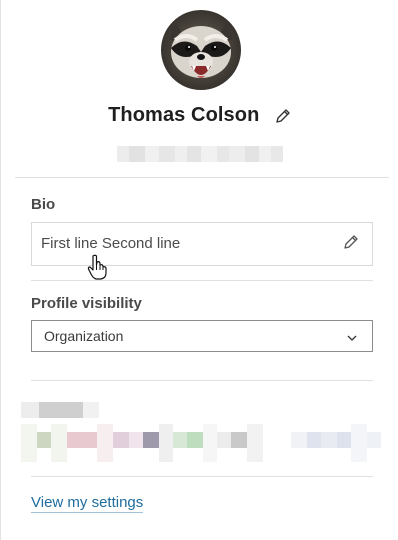  Describe the element at coordinates (84, 336) in the screenshot. I see `profile-visibility-value: Organization` at that location.